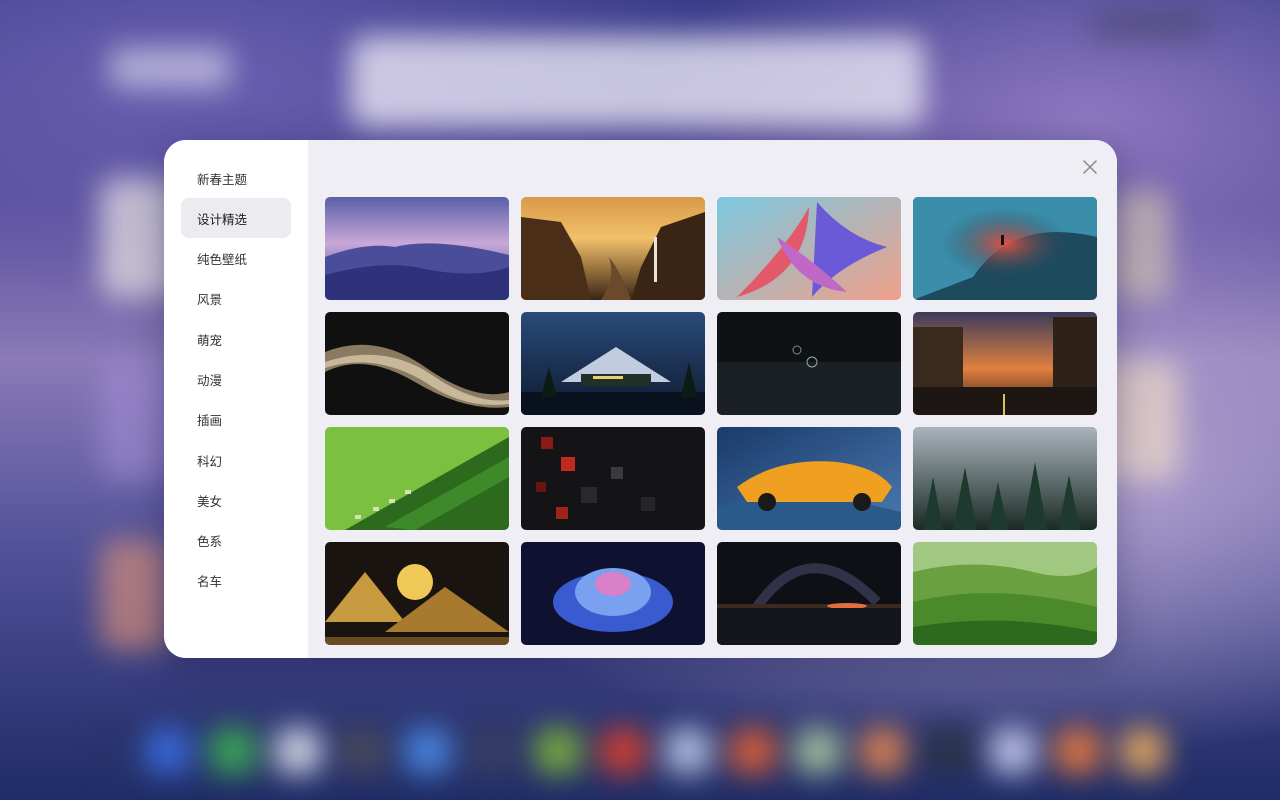 The width and height of the screenshot is (1280, 800). I want to click on category-item-new-year: 新春主题, so click(236, 178).